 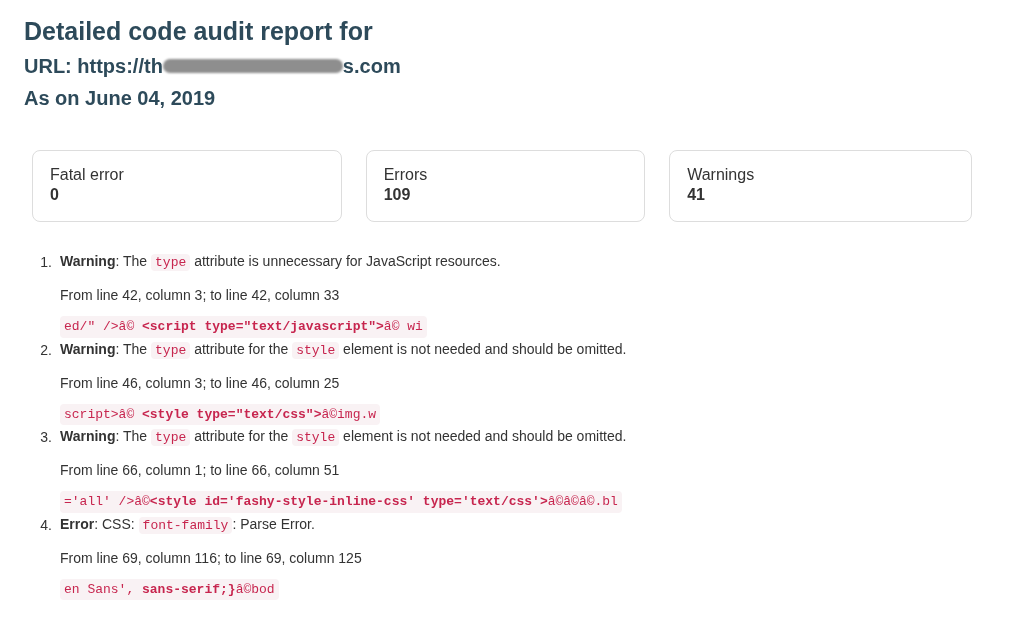 I want to click on url-text: URL: https://th, so click(x=93, y=66).